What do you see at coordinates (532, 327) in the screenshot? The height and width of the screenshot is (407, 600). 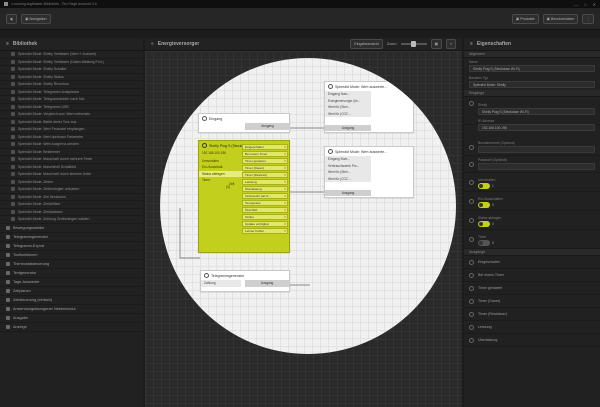 I see `property-output-item: Leistung` at bounding box center [532, 327].